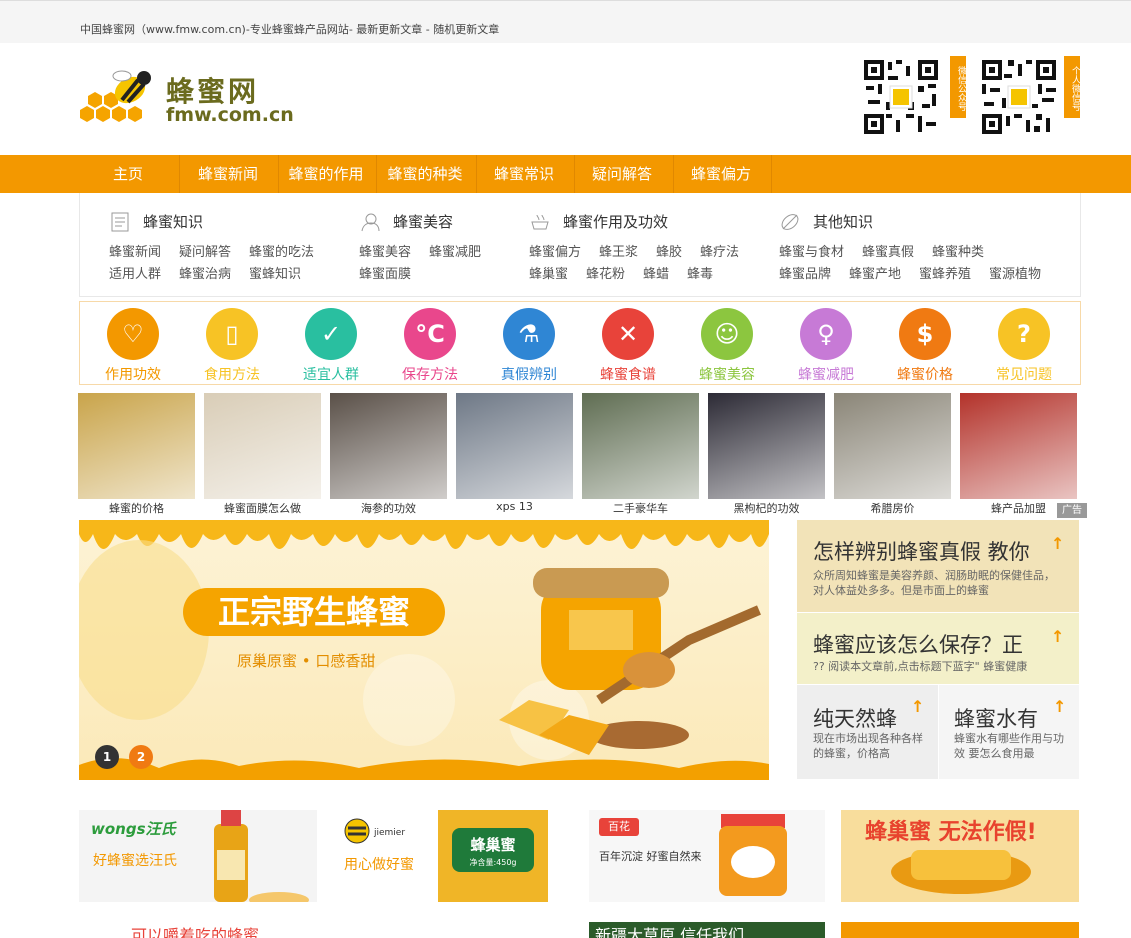  What do you see at coordinates (555, 253) in the screenshot?
I see `category-link: 蜂蜜偏方` at bounding box center [555, 253].